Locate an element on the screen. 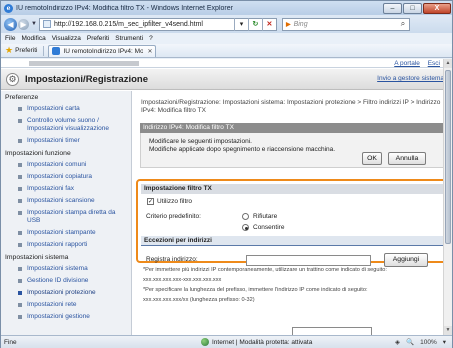 This screenshot has width=453, height=348. sidebar-item-common-settings: Impostazioni comuni is located at coordinates (66, 165).